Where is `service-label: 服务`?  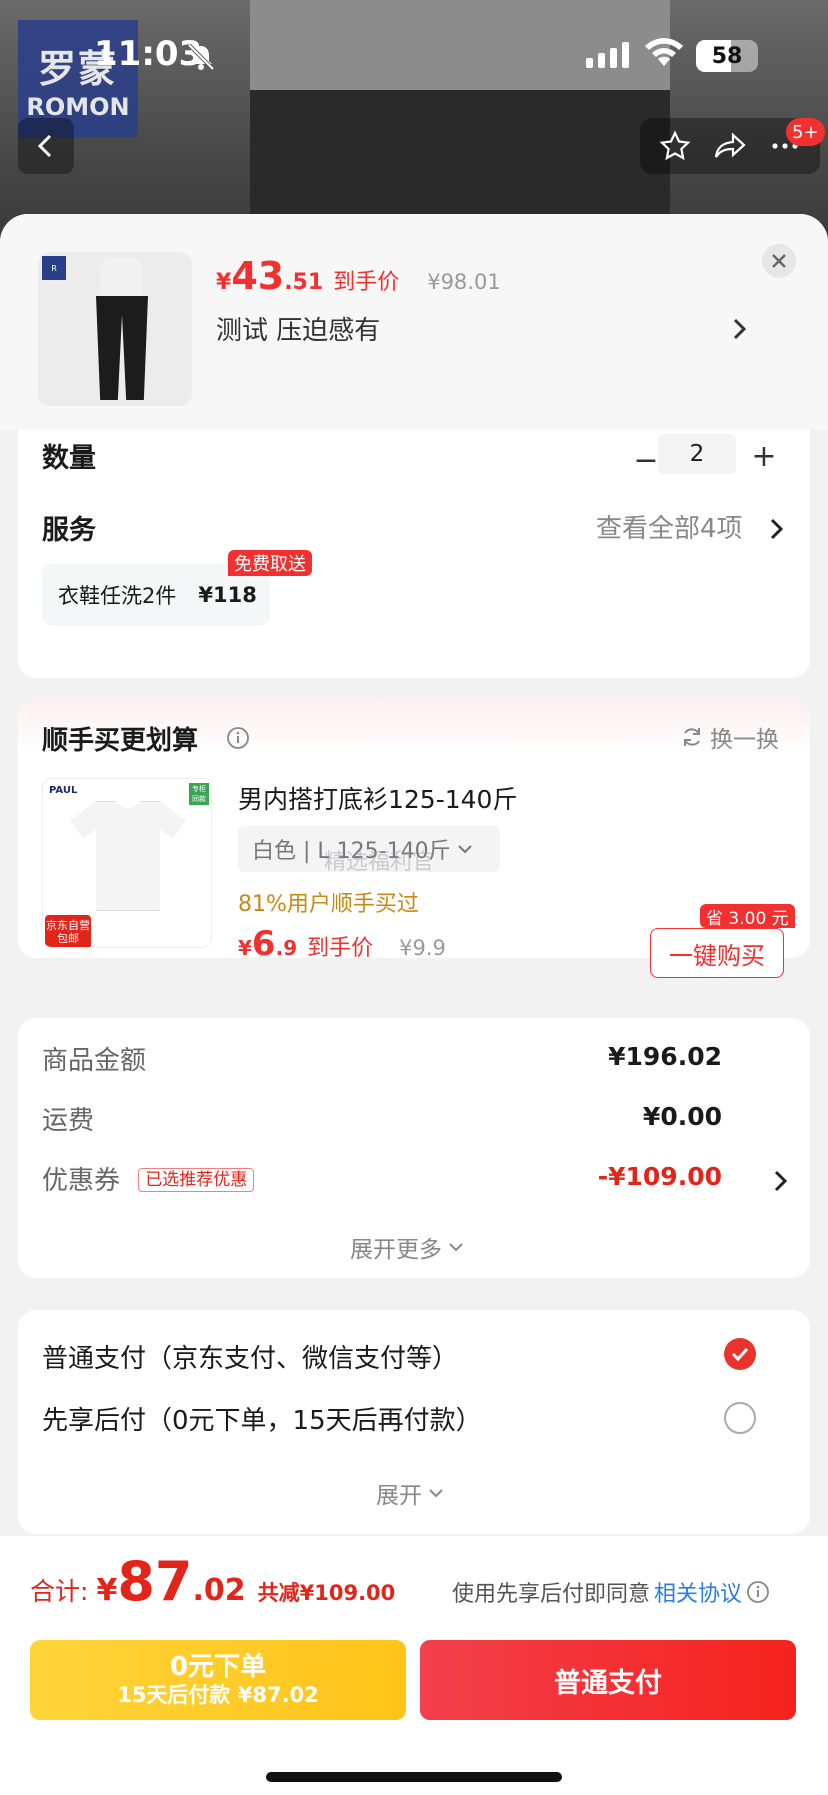 service-label: 服务 is located at coordinates (69, 530).